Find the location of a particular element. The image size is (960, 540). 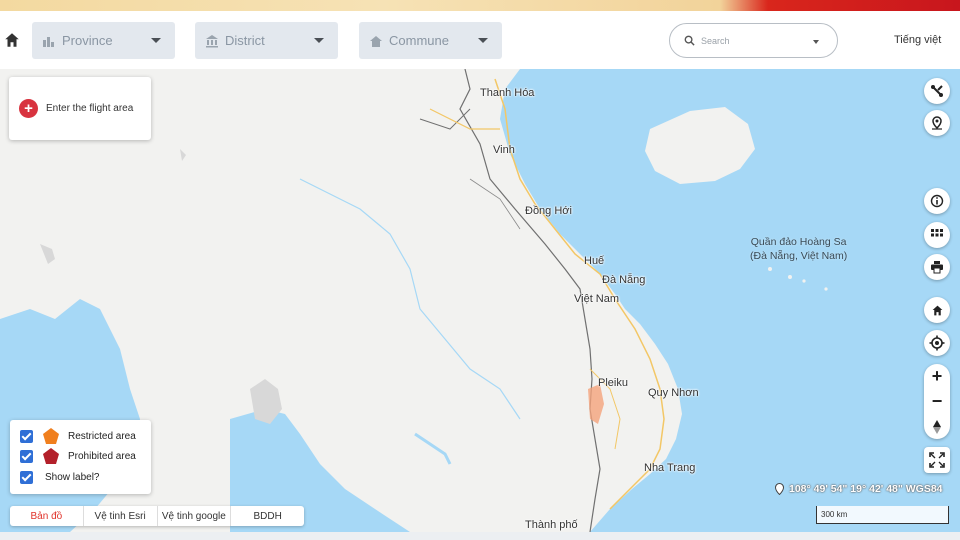

scale-bar: 300 km is located at coordinates (882, 515).